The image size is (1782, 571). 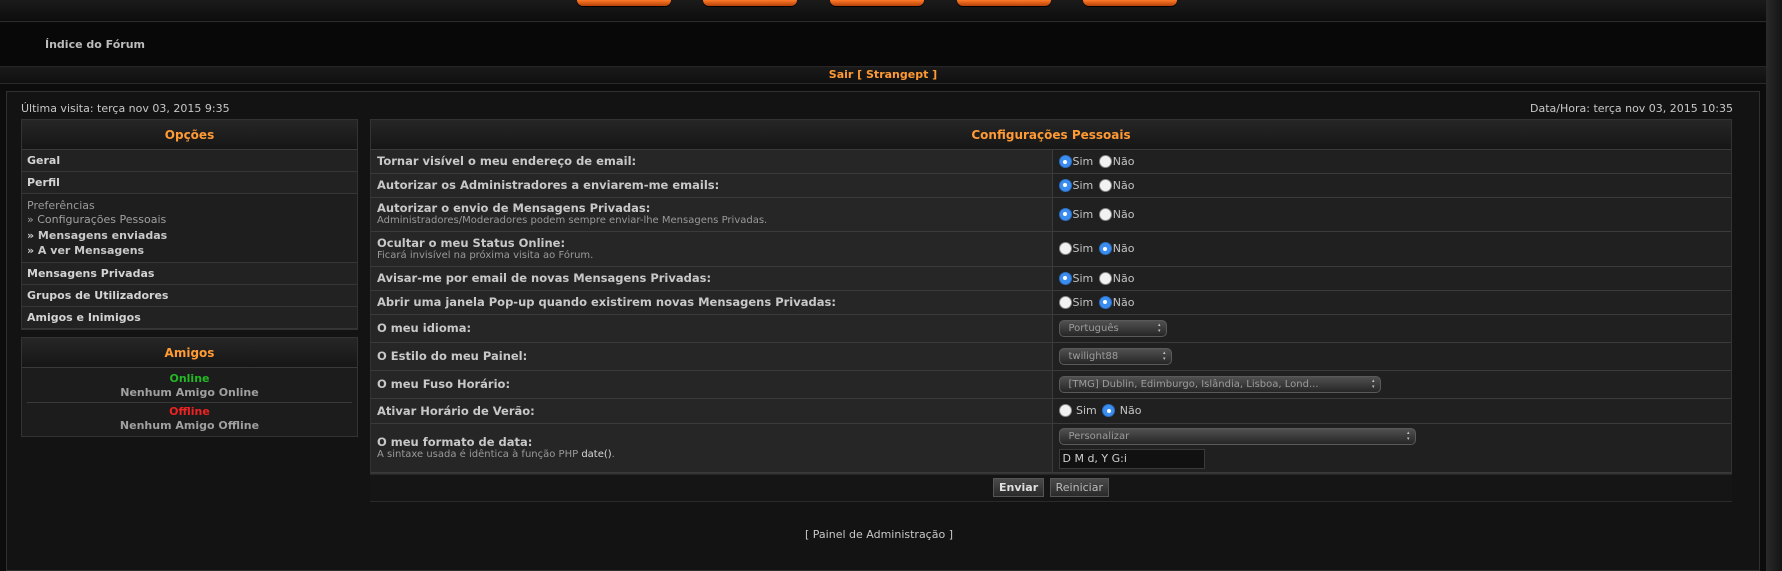 I want to click on php-date-link: date(), so click(x=596, y=454).